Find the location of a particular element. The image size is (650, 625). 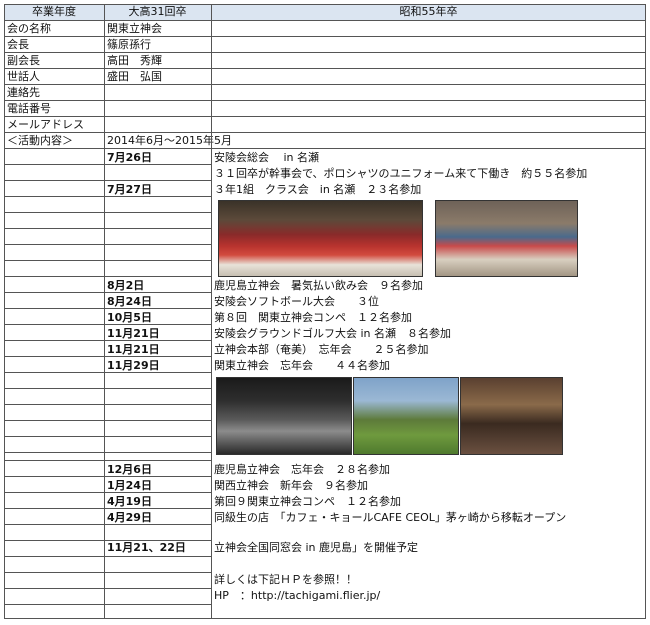

info-label-vice-president: 副会長 is located at coordinates (23, 60).